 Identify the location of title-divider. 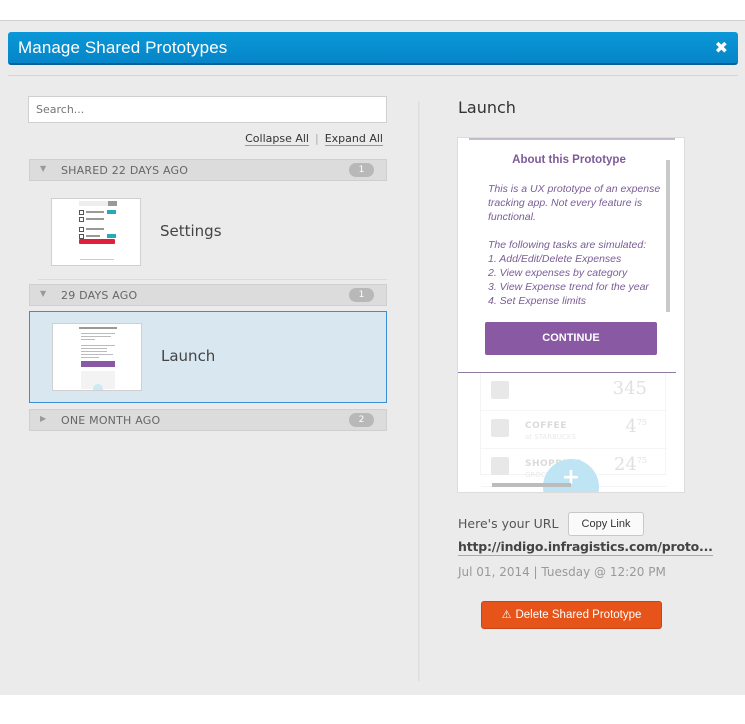
(373, 75).